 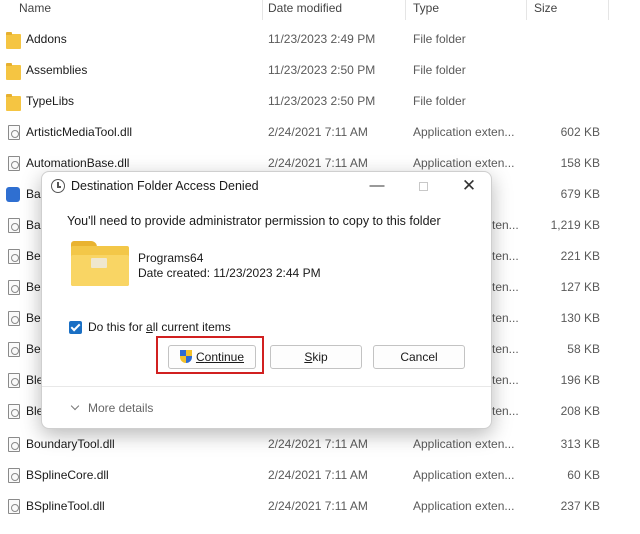 I want to click on column-name-header: Name, so click(x=35, y=8).